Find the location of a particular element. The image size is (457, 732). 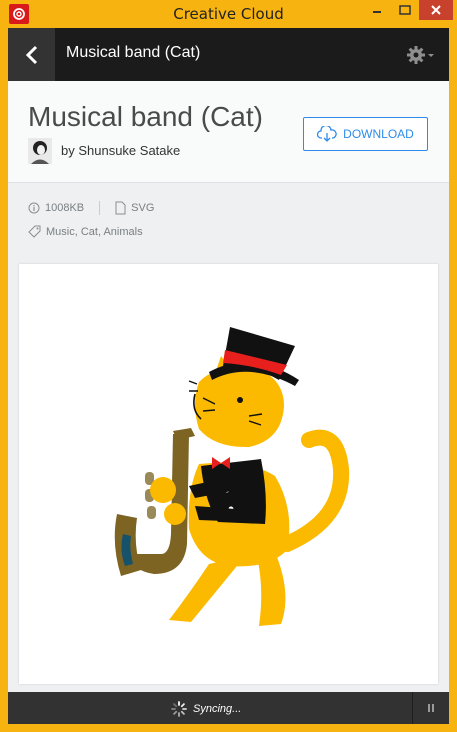

author-name: by Shunsuke Satake is located at coordinates (120, 150).